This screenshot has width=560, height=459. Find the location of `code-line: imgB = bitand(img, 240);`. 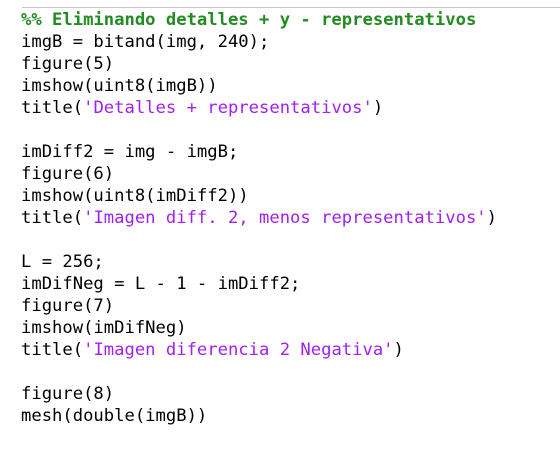

code-line: imgB = bitand(img, 240); is located at coordinates (259, 42).